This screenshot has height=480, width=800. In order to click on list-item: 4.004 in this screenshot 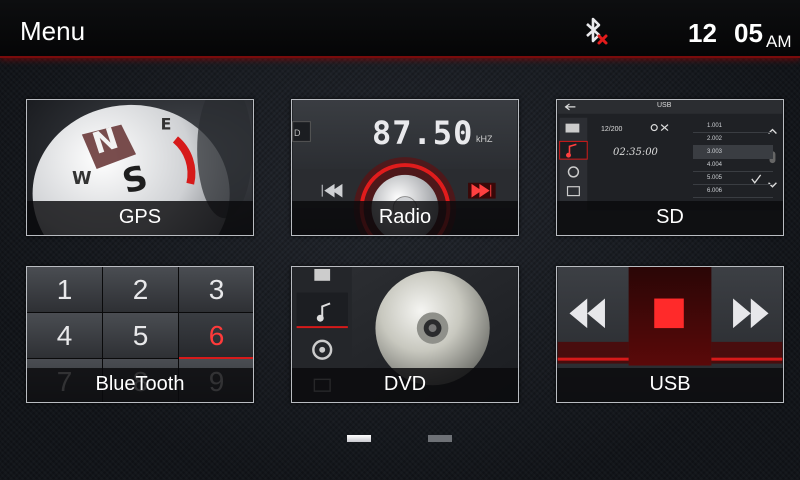, I will do `click(733, 165)`.